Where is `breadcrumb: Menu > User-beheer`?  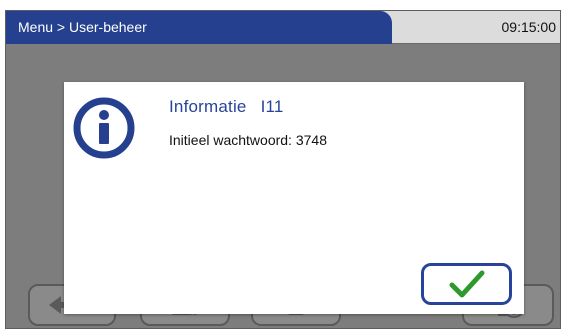 breadcrumb: Menu > User-beheer is located at coordinates (199, 27).